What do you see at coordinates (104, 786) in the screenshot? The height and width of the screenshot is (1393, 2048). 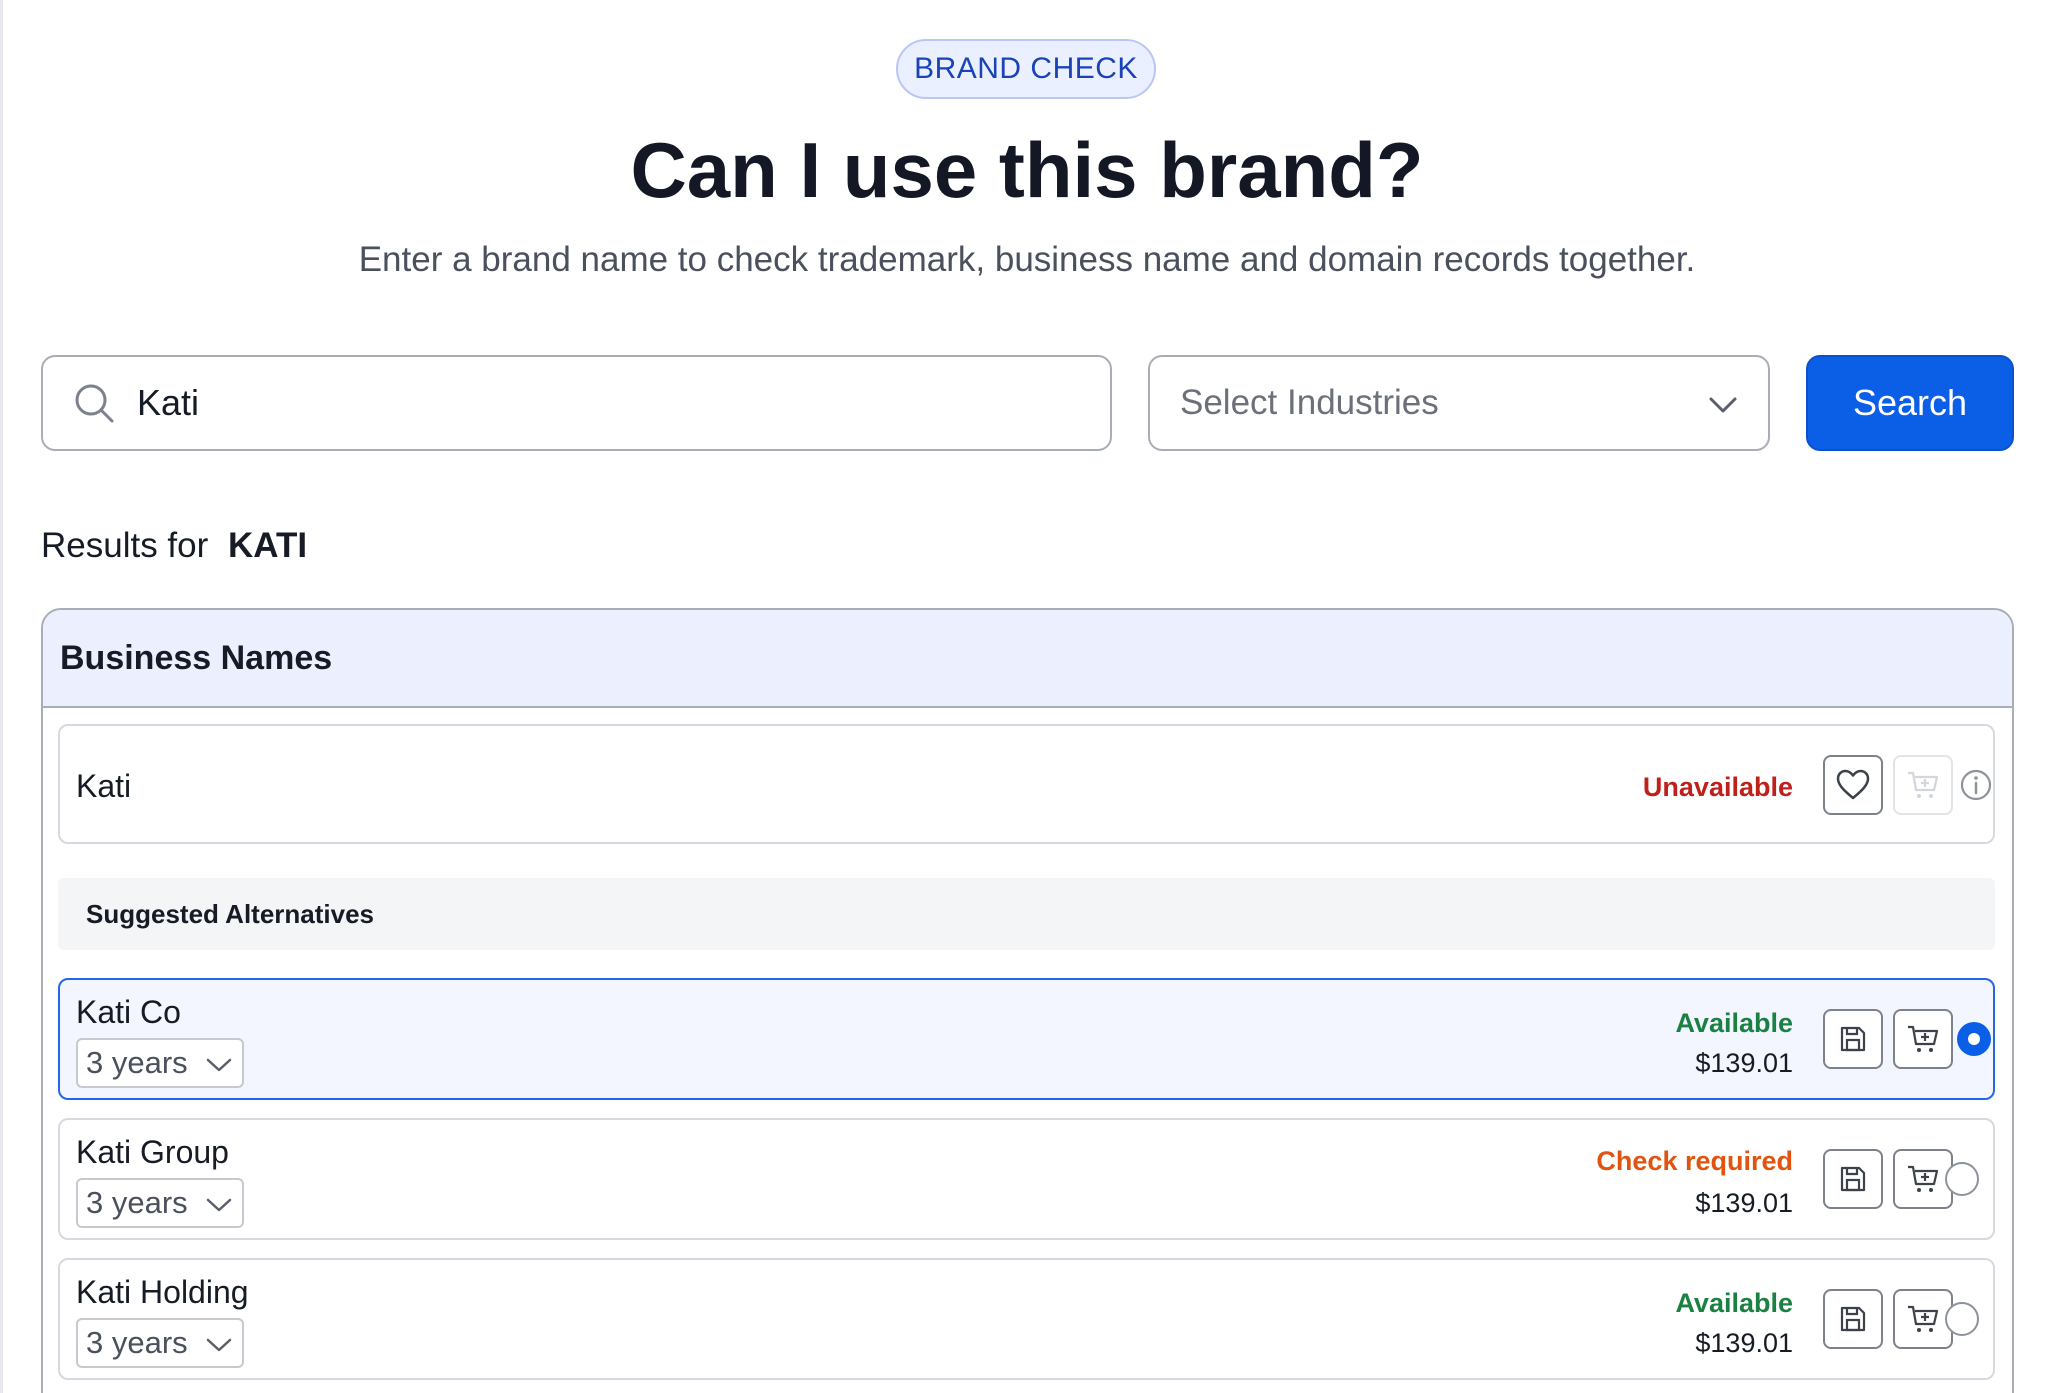 I see `result-name: Kati` at bounding box center [104, 786].